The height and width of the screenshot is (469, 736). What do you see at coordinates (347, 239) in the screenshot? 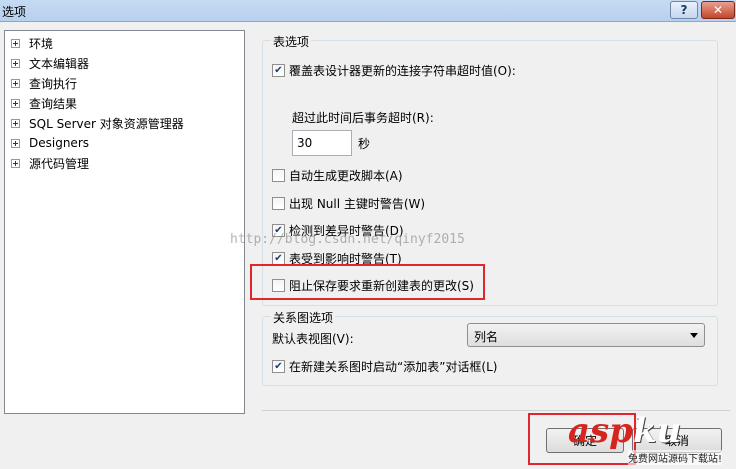
I see `watermark-text: http://blog.csdn.net/qinyf2015` at bounding box center [347, 239].